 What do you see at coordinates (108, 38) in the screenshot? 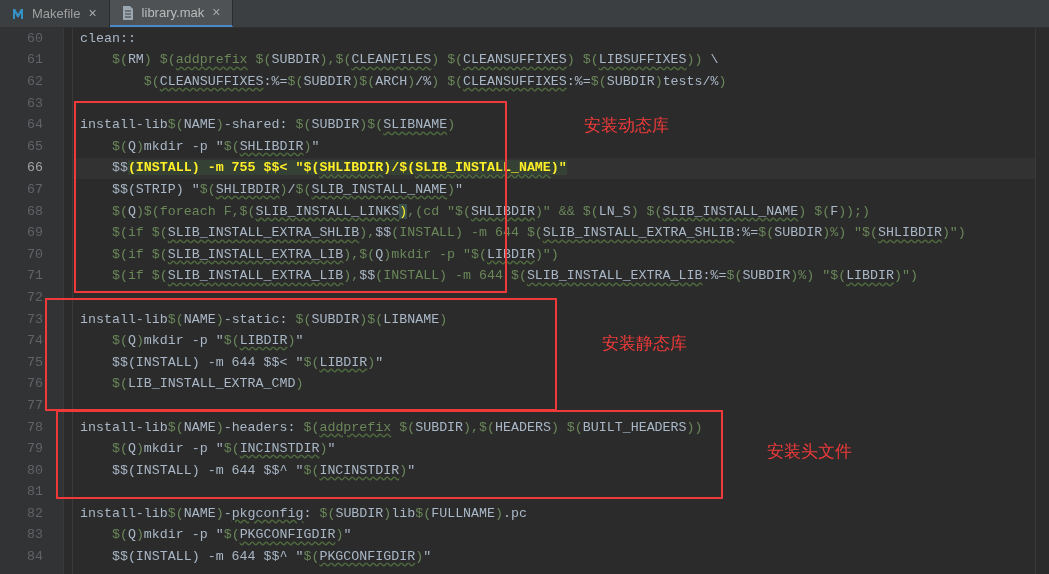
I see `code-line: clean::` at bounding box center [108, 38].